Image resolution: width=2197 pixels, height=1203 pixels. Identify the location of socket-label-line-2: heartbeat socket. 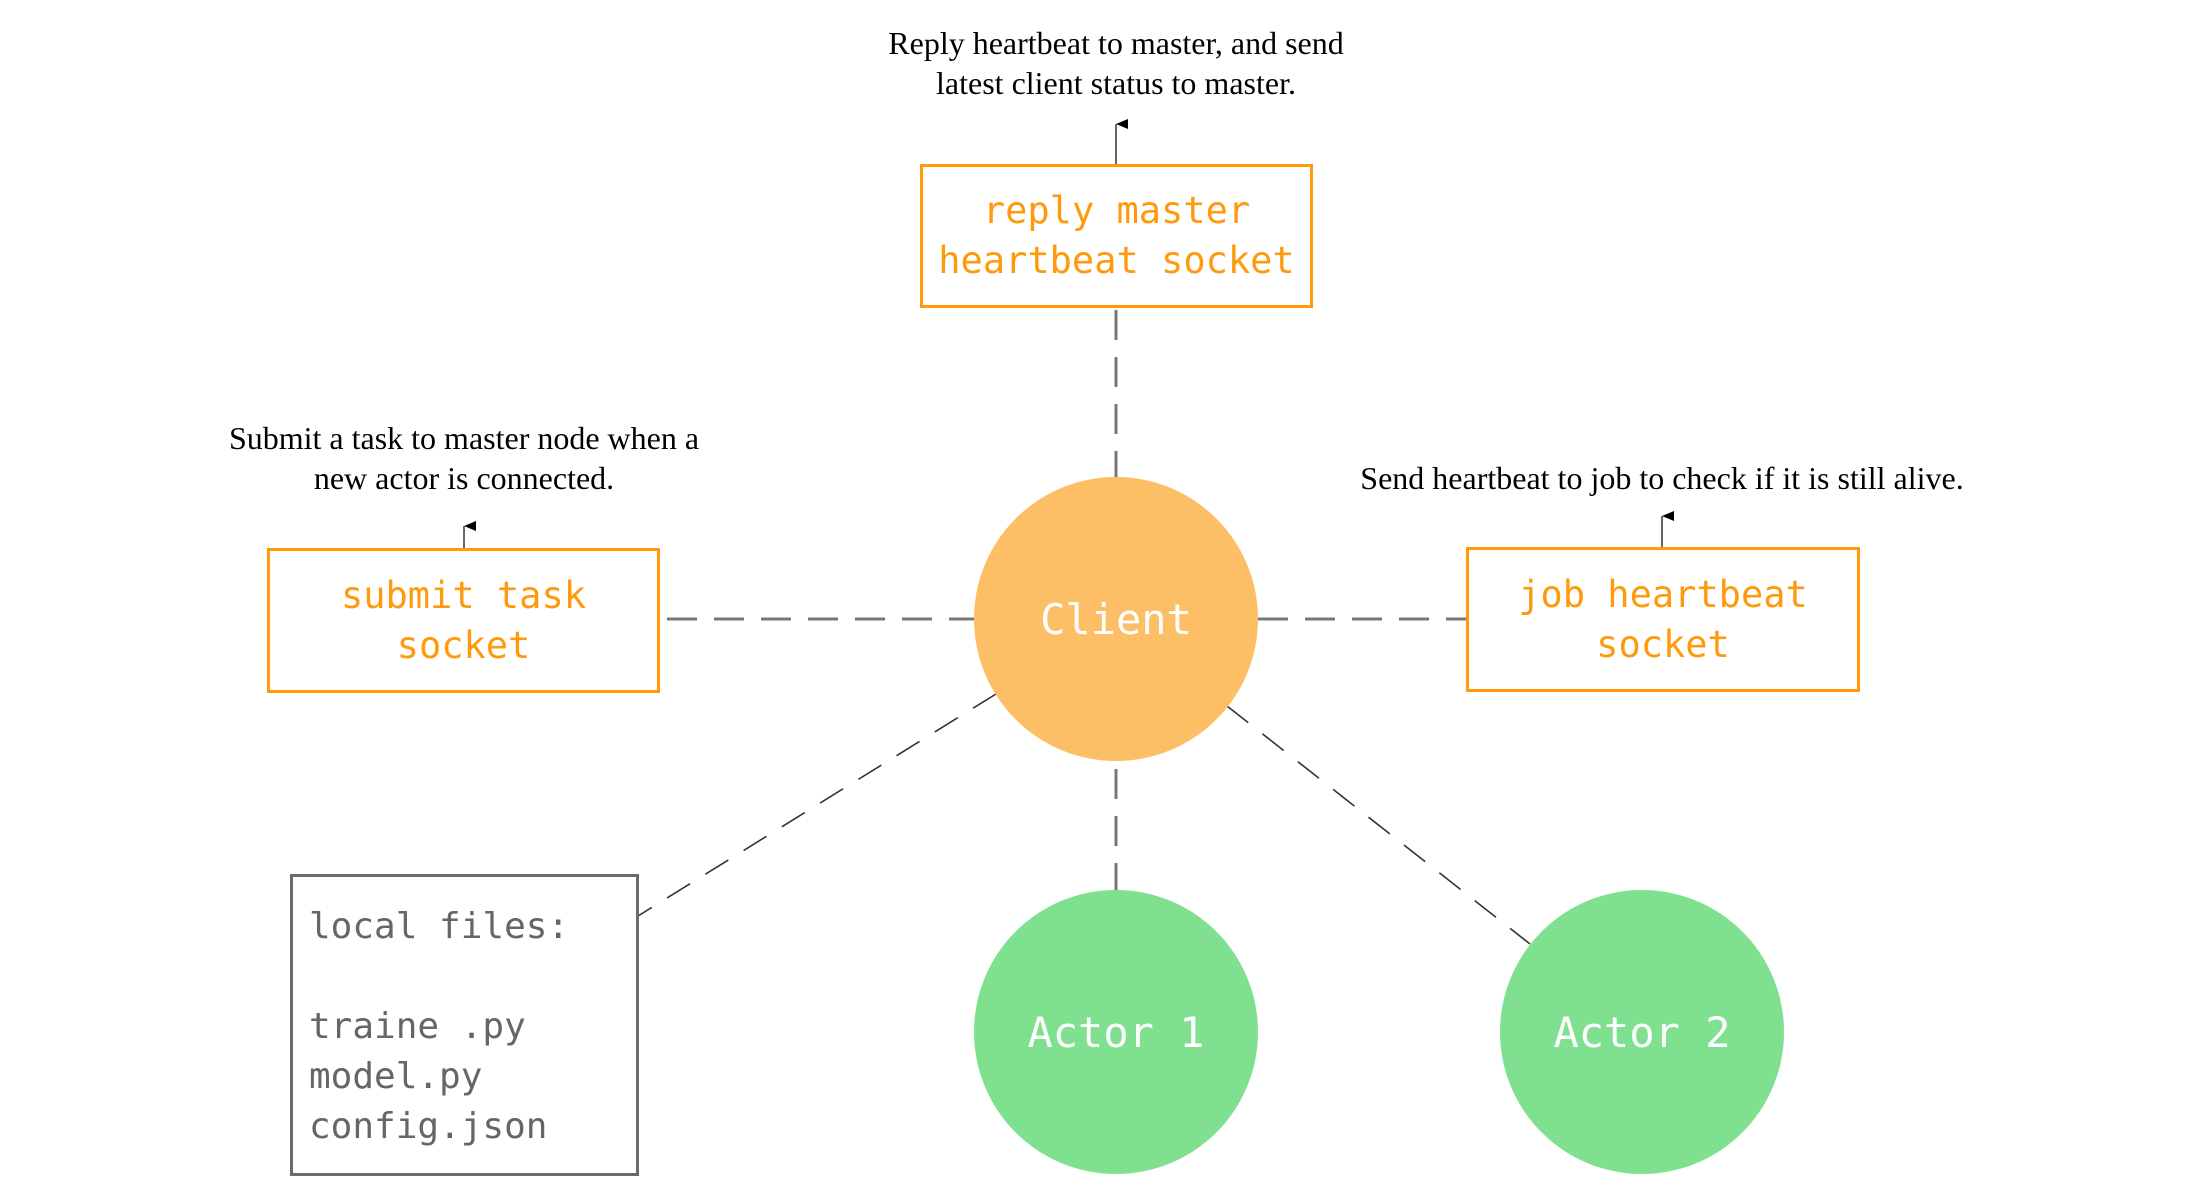
(1116, 260).